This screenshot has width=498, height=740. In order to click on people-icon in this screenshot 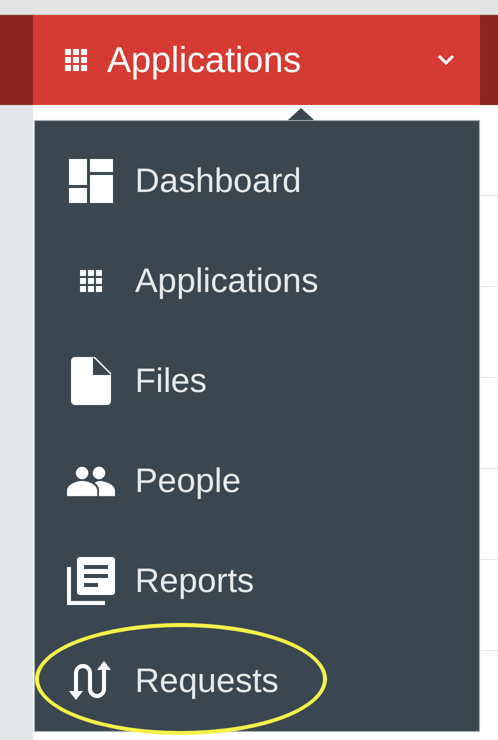, I will do `click(91, 481)`.